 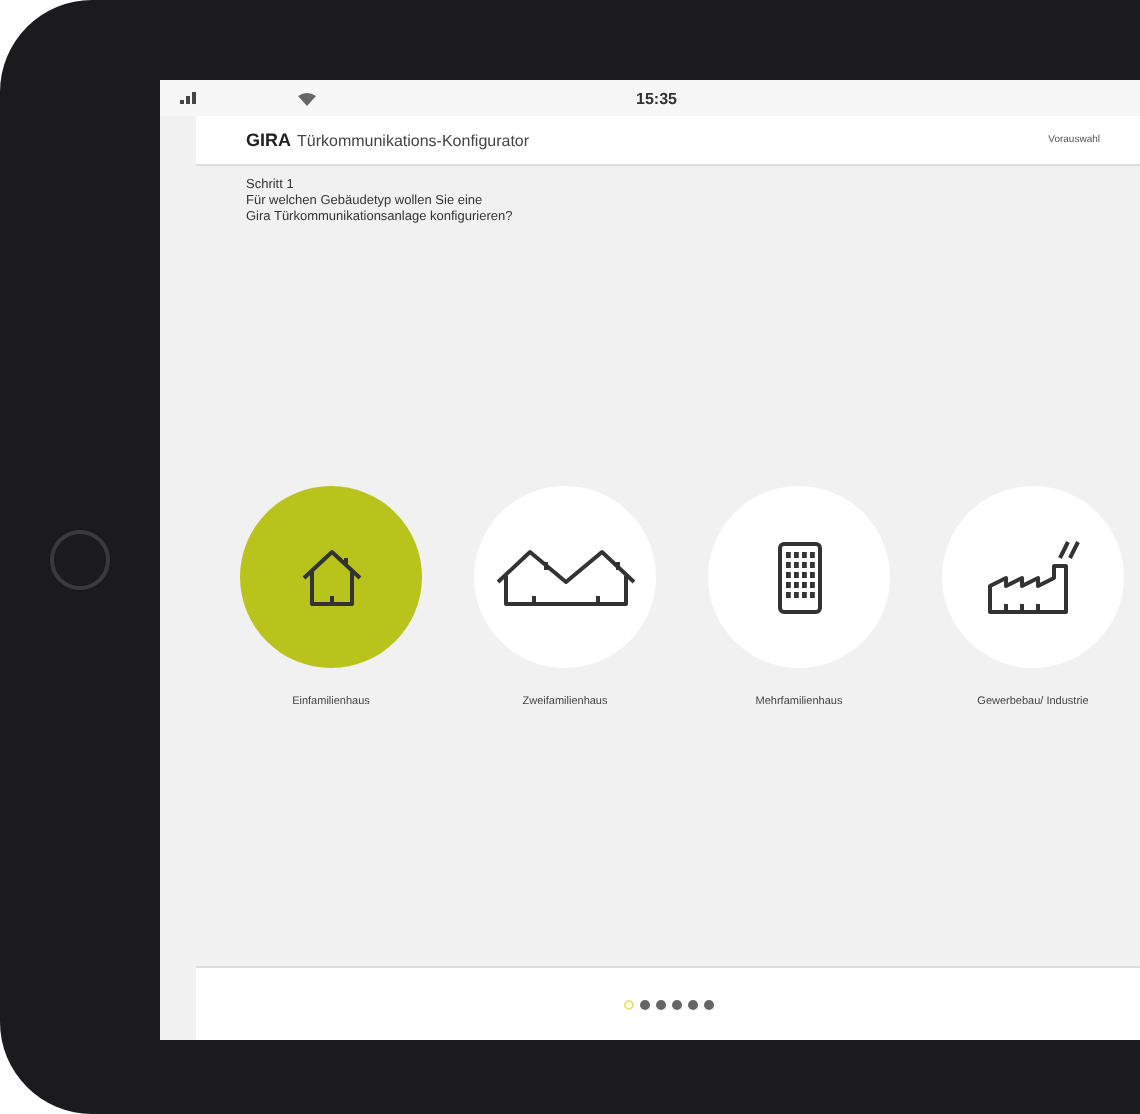 What do you see at coordinates (189, 98) in the screenshot?
I see `signal-icon` at bounding box center [189, 98].